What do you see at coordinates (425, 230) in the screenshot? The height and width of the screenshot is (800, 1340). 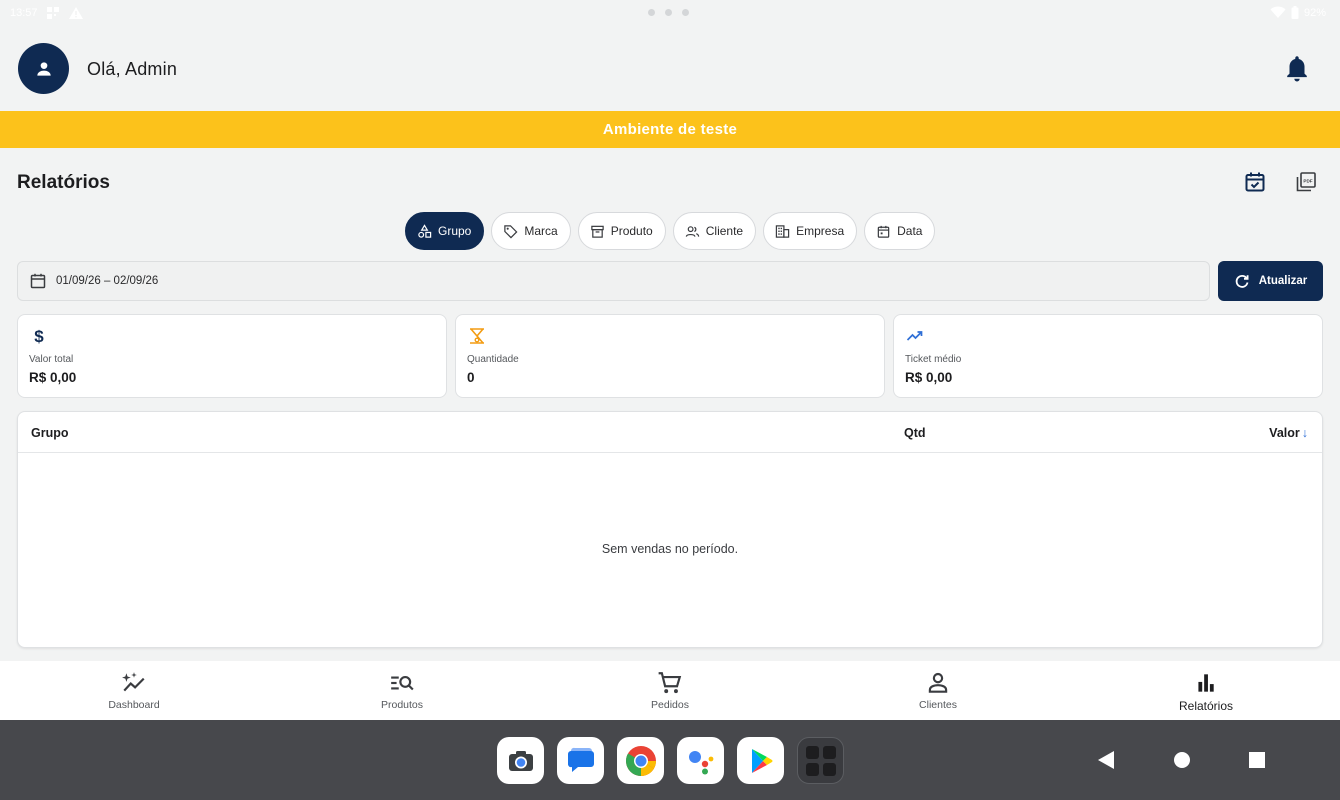 I see `shapes-icon` at bounding box center [425, 230].